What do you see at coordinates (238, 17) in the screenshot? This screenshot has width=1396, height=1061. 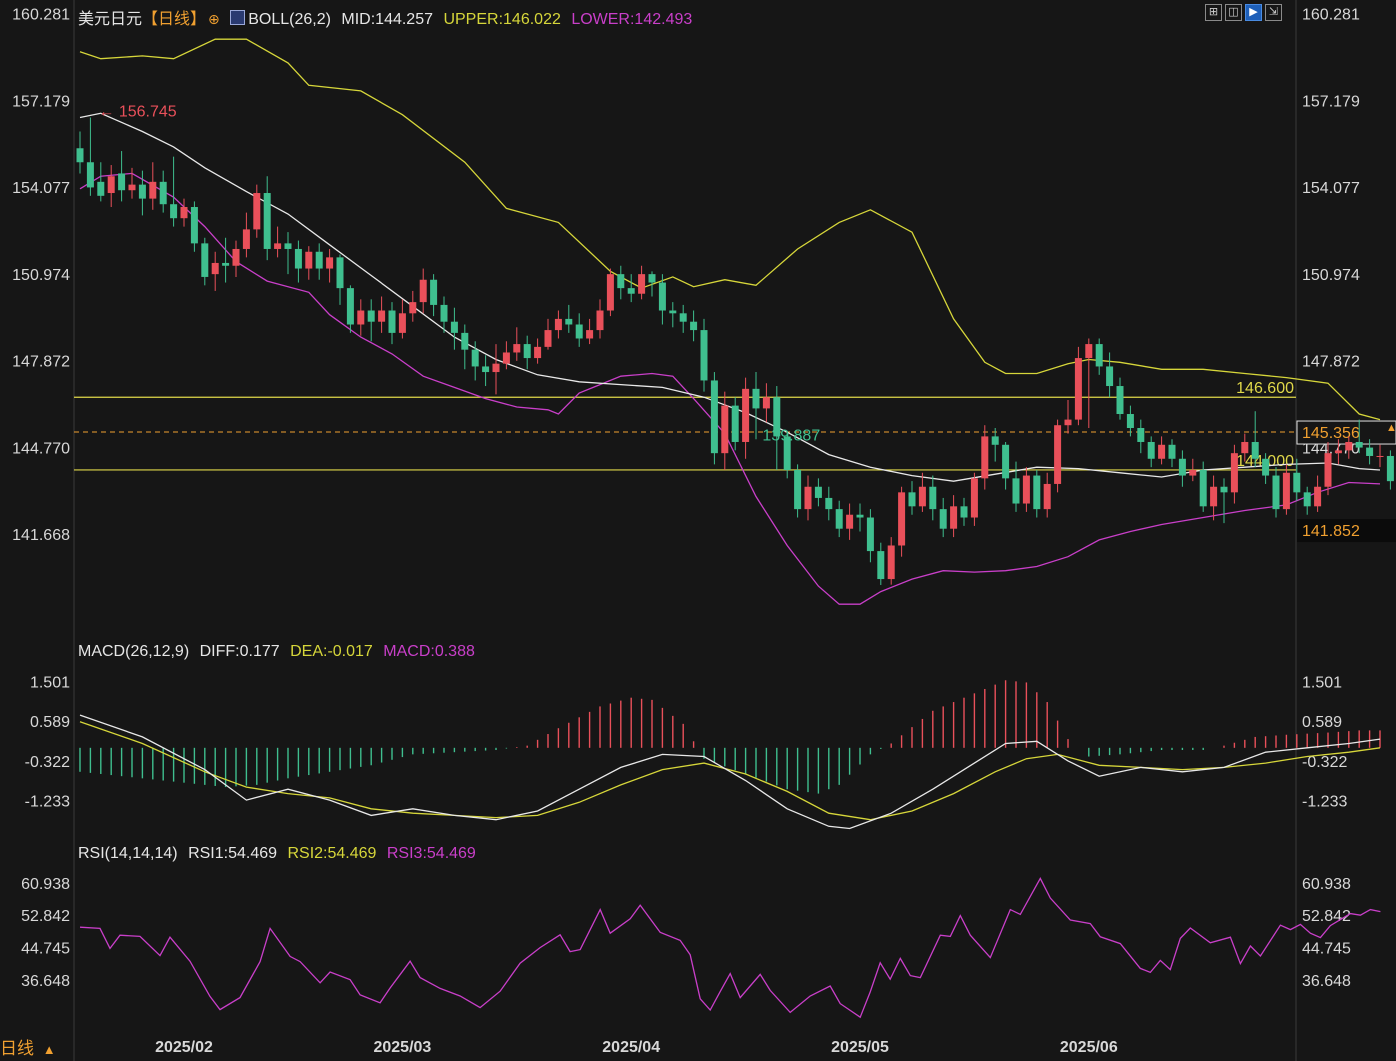 I see `boll-indicator-icon` at bounding box center [238, 17].